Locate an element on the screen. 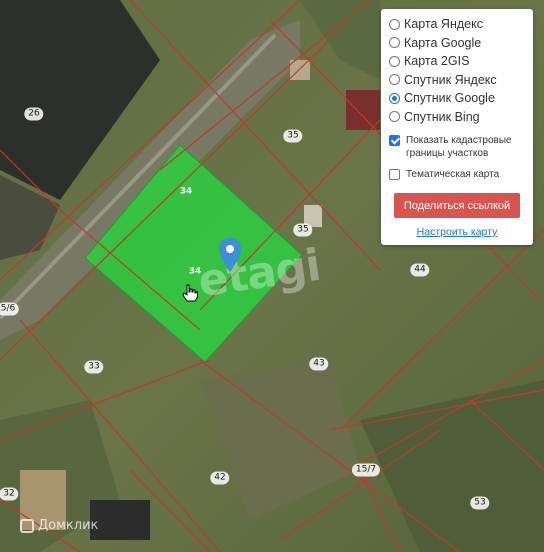  domclick-brand: Домклик is located at coordinates (68, 525).